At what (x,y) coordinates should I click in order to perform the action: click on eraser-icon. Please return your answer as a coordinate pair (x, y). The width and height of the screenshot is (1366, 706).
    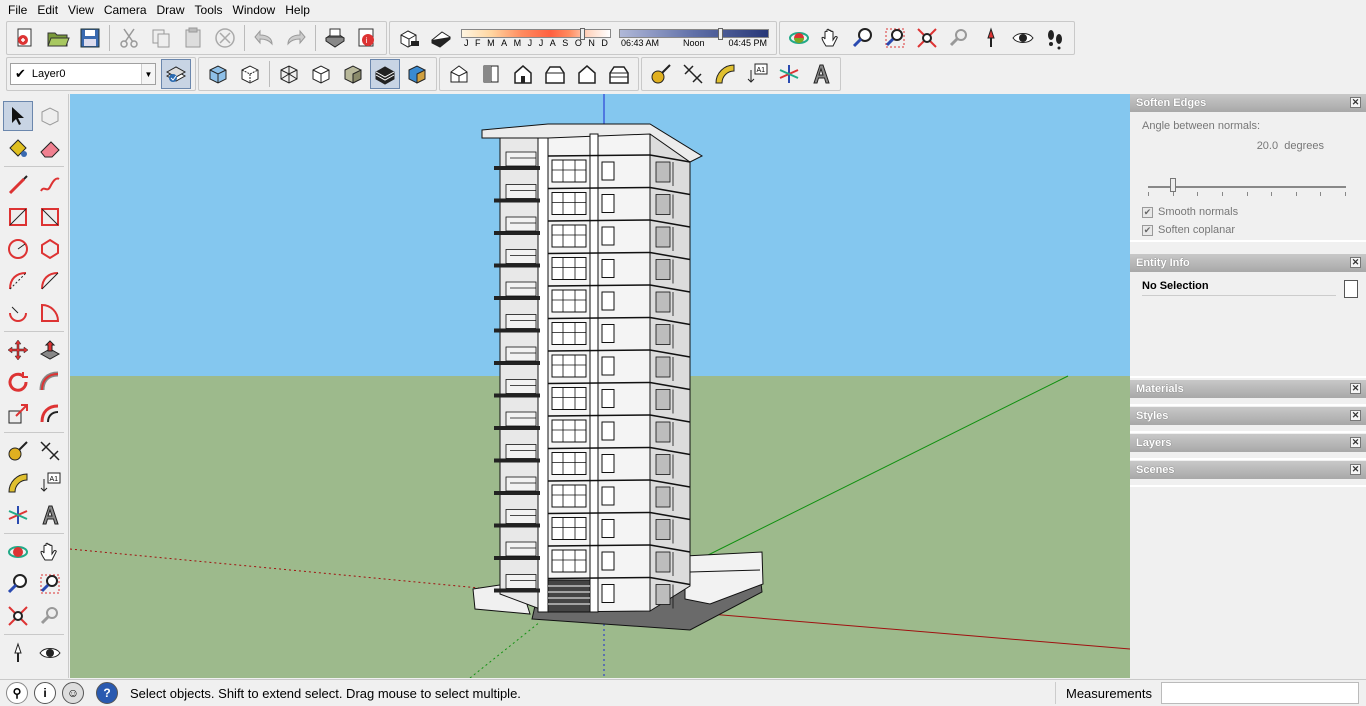
    Looking at the image, I should click on (50, 148).